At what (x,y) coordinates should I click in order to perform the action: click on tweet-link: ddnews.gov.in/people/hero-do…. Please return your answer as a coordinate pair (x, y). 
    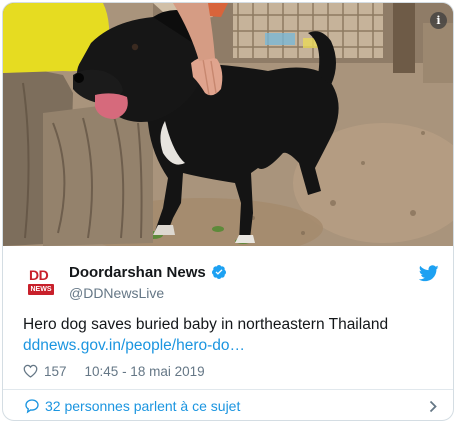
    Looking at the image, I should click on (134, 346).